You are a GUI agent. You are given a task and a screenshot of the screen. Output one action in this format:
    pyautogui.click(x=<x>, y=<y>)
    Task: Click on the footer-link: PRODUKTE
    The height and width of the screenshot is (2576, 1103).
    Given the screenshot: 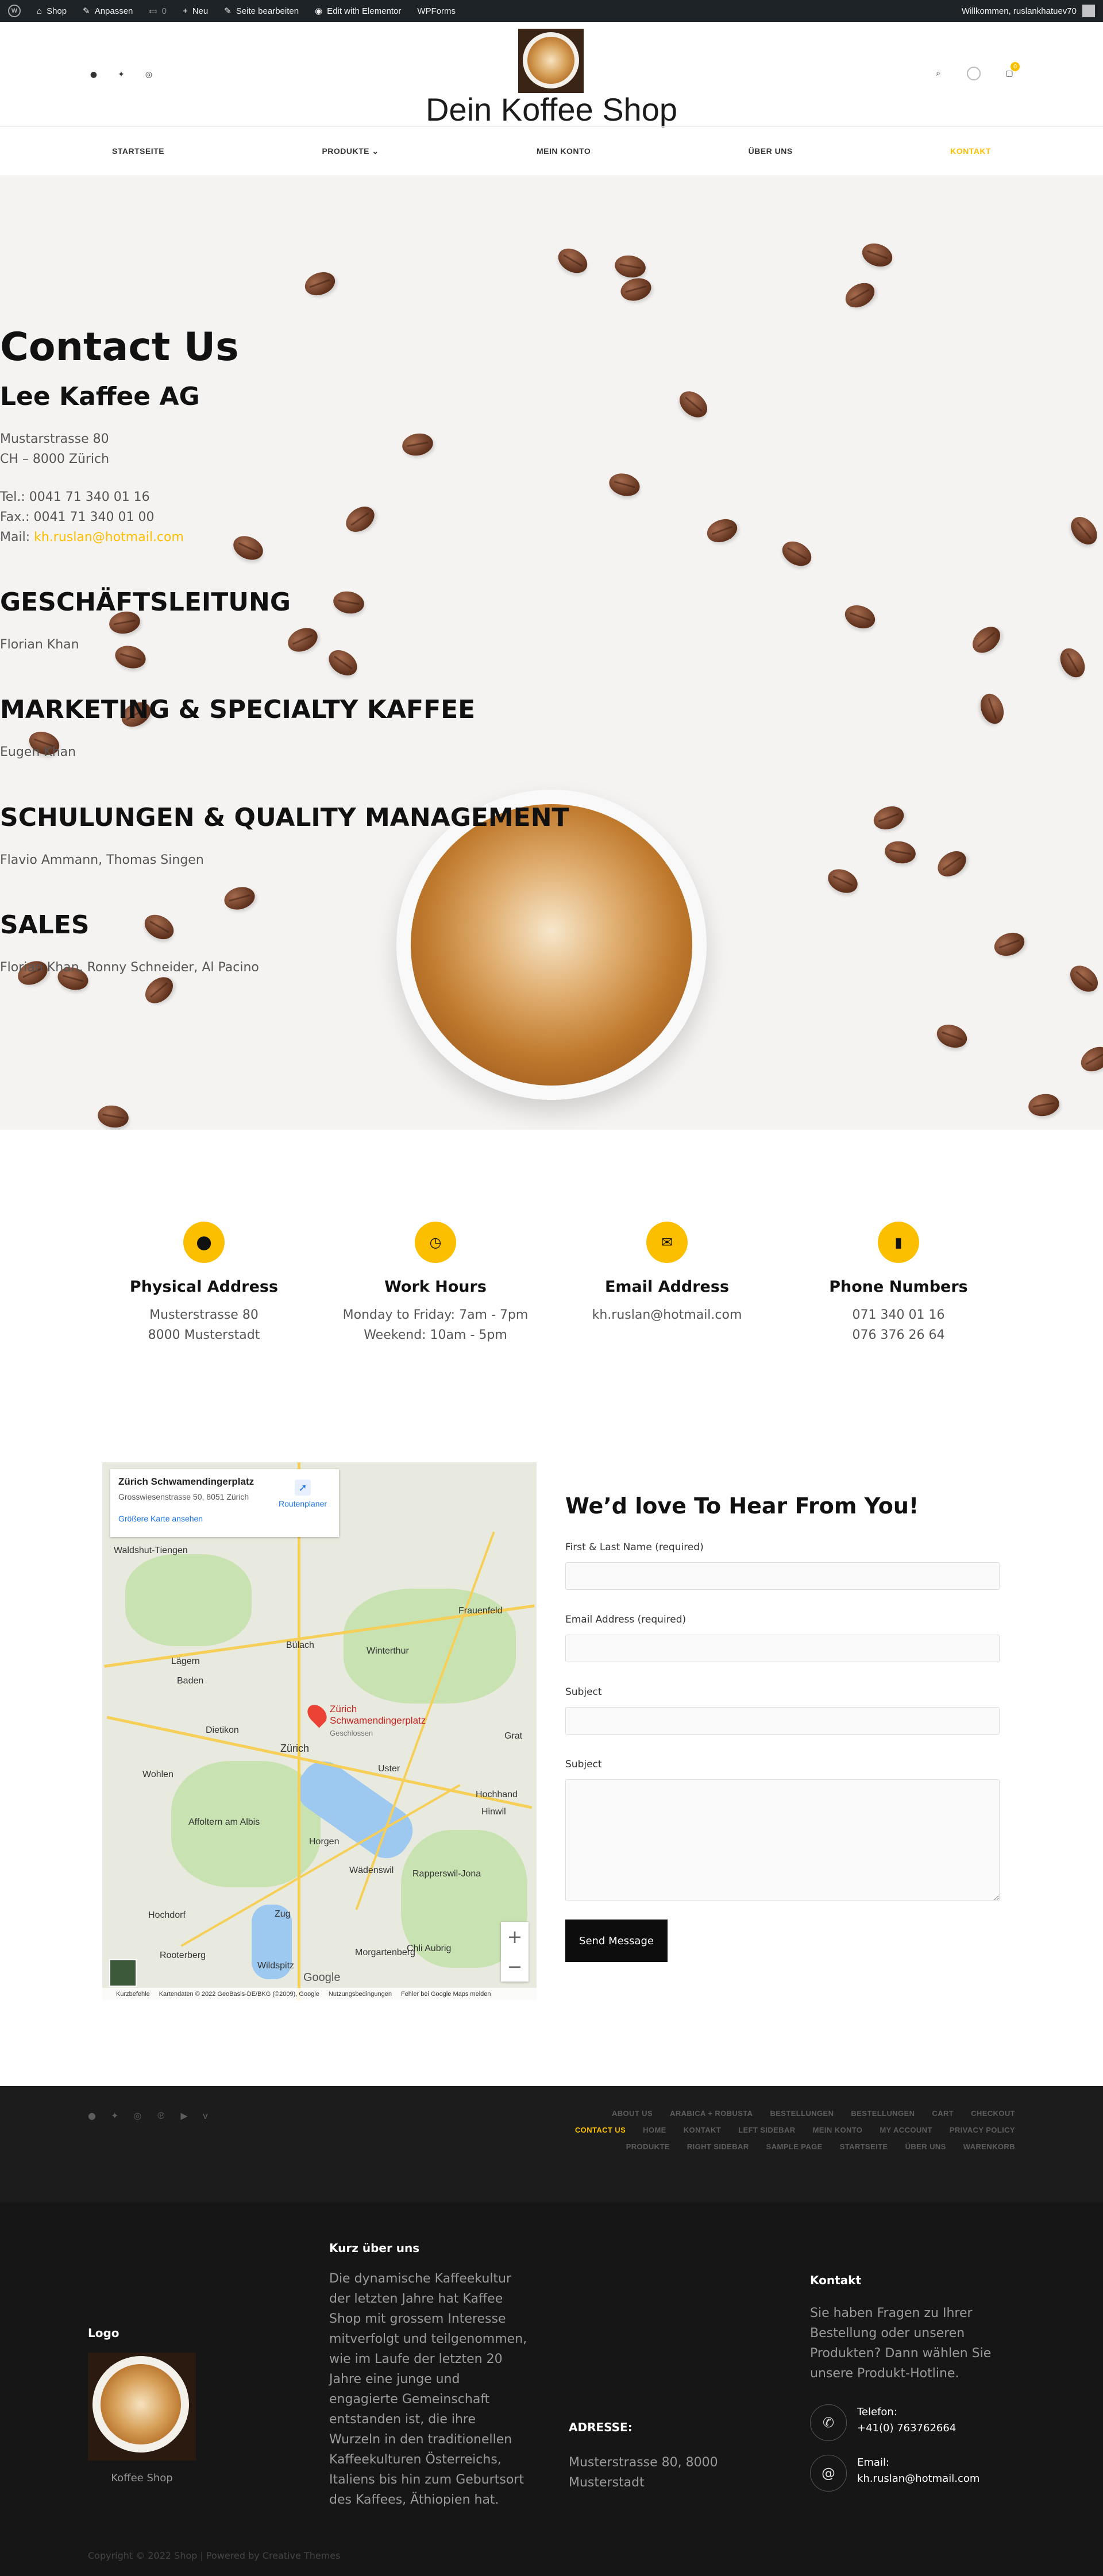 What is the action you would take?
    pyautogui.click(x=648, y=2146)
    